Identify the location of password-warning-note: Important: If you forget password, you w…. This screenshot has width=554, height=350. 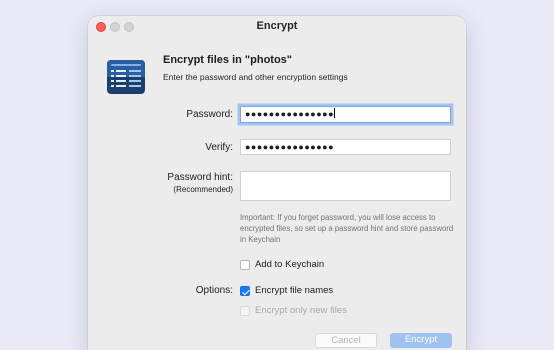
(347, 228).